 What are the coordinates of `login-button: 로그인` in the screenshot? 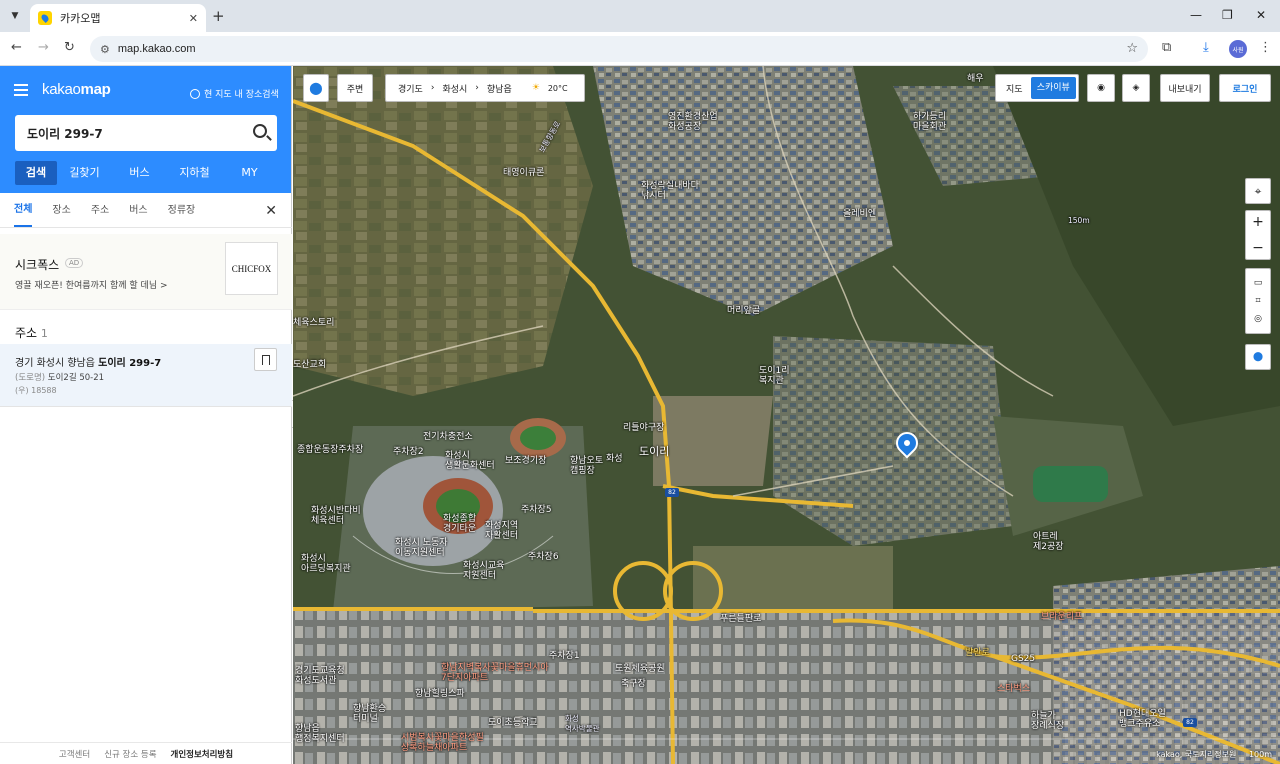 It's located at (1245, 88).